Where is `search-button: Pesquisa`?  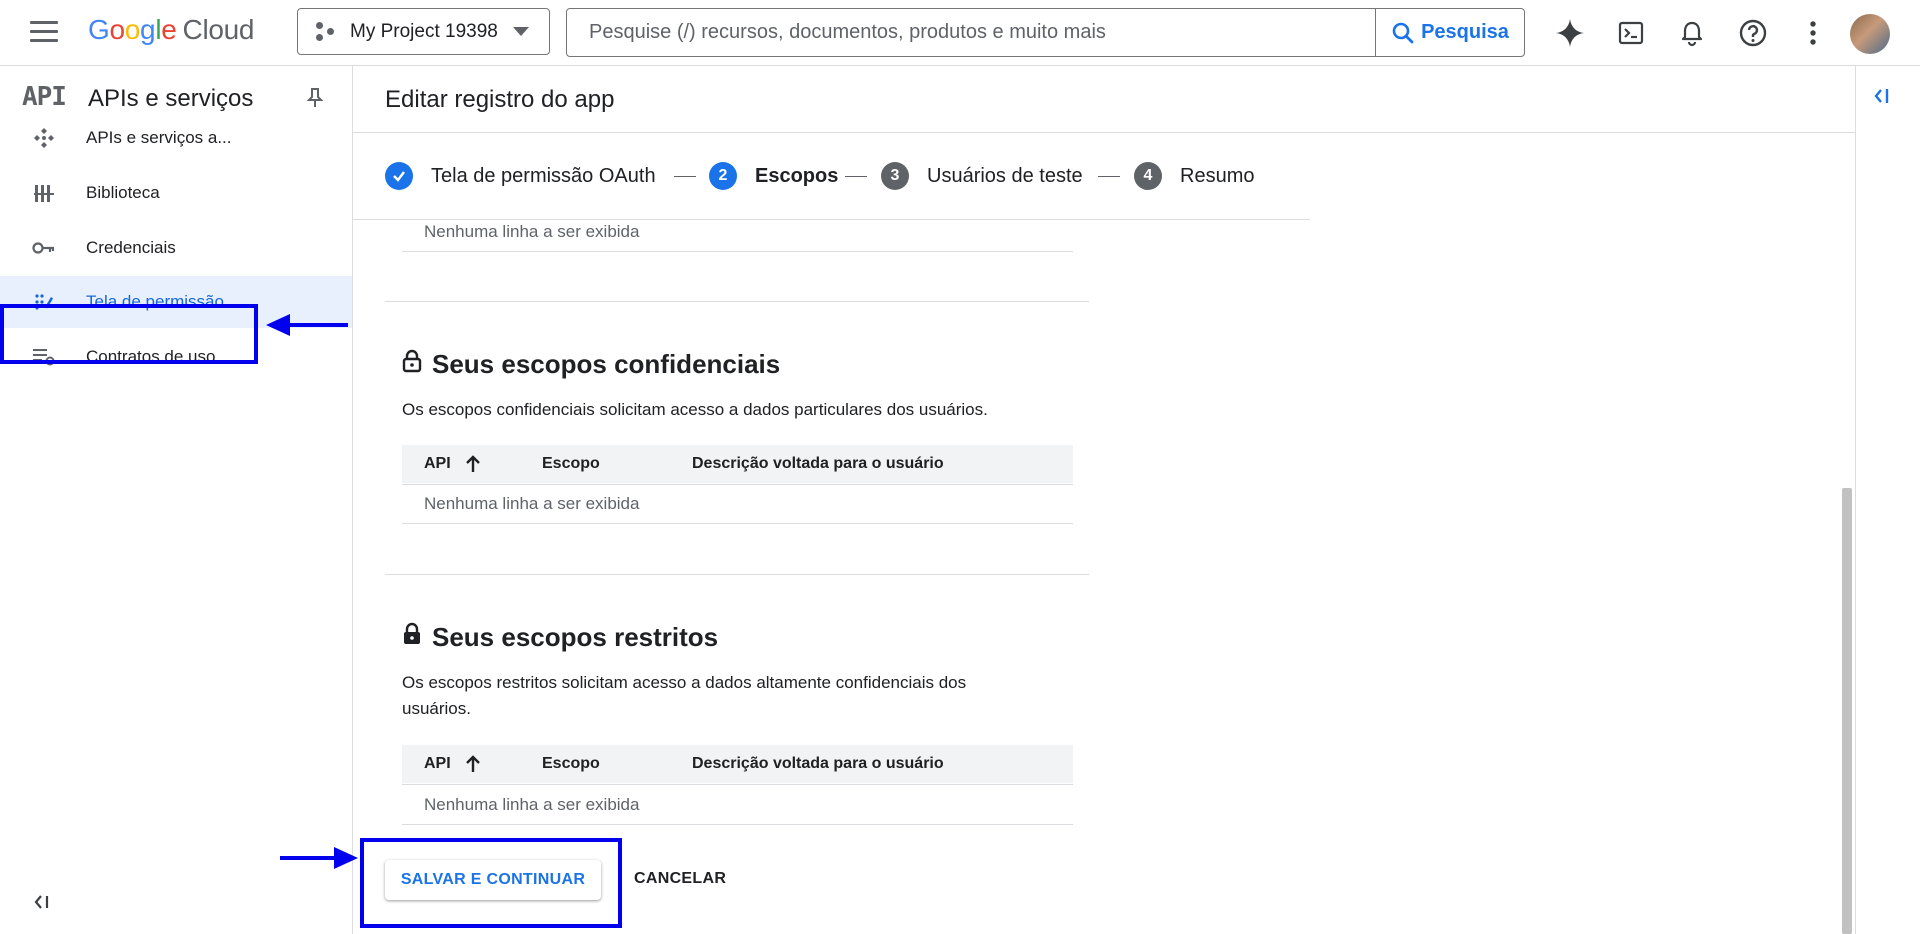 search-button: Pesquisa is located at coordinates (1449, 32).